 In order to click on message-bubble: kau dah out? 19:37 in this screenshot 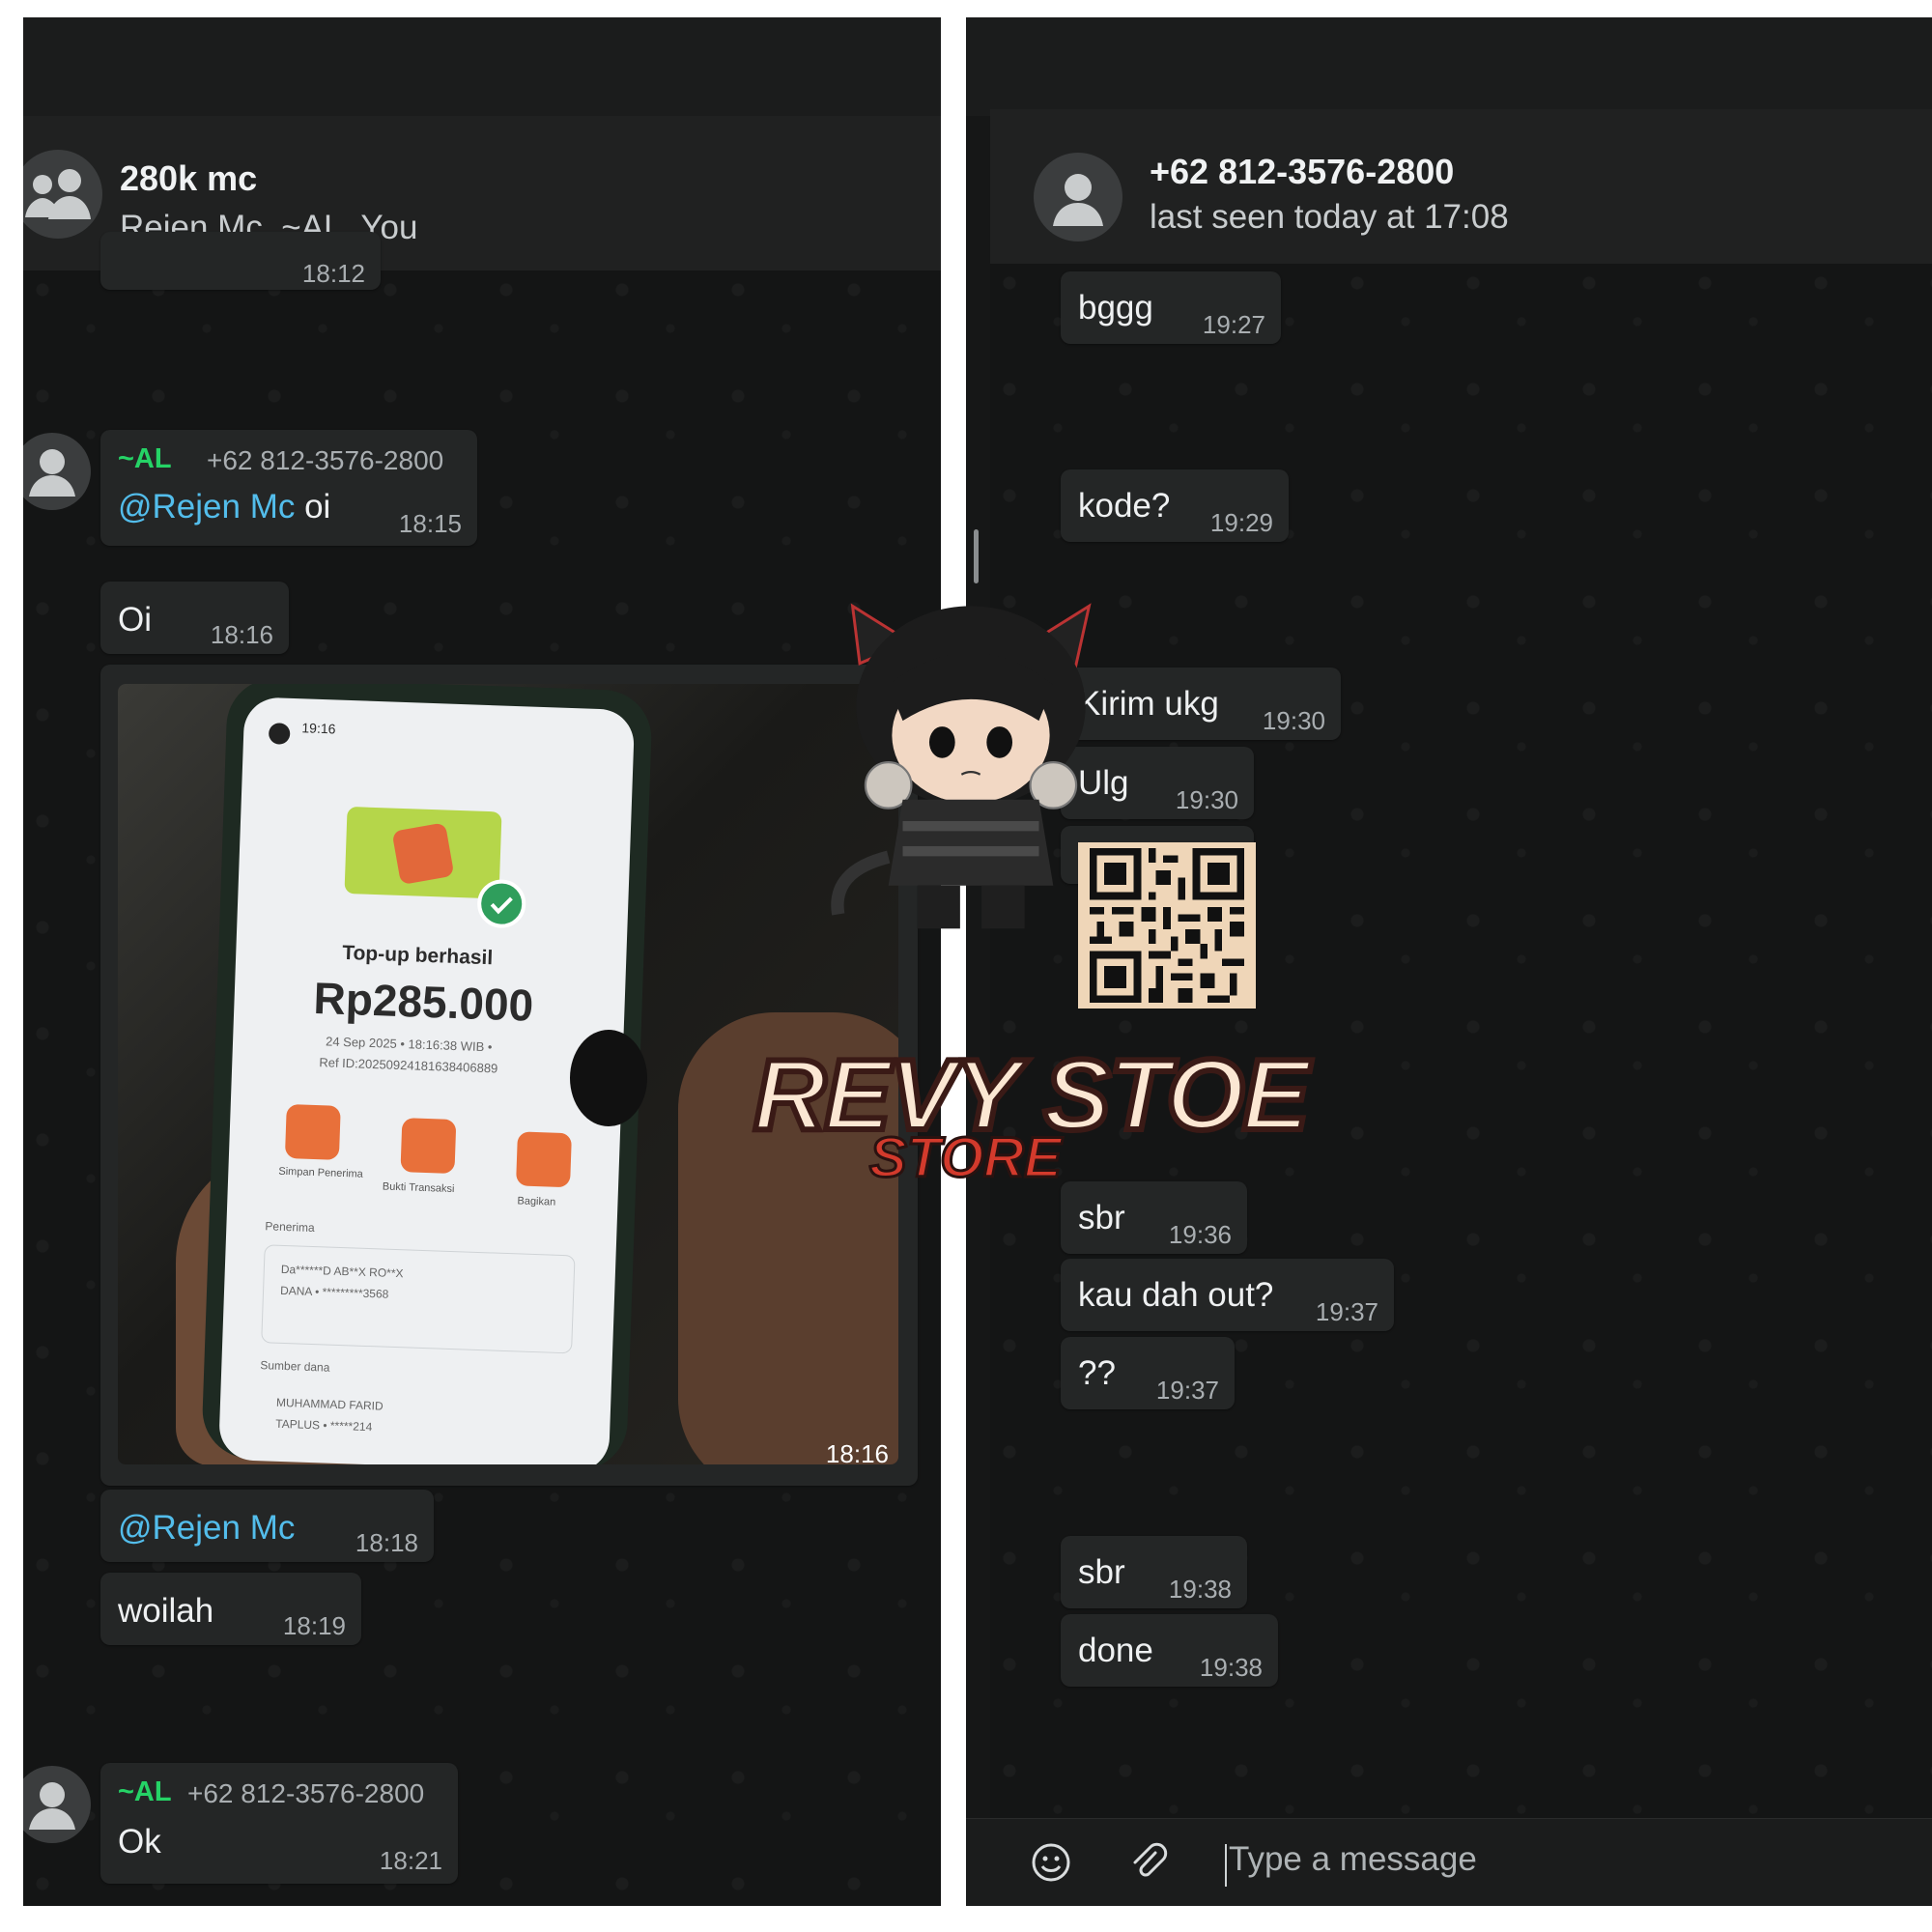, I will do `click(1227, 1295)`.